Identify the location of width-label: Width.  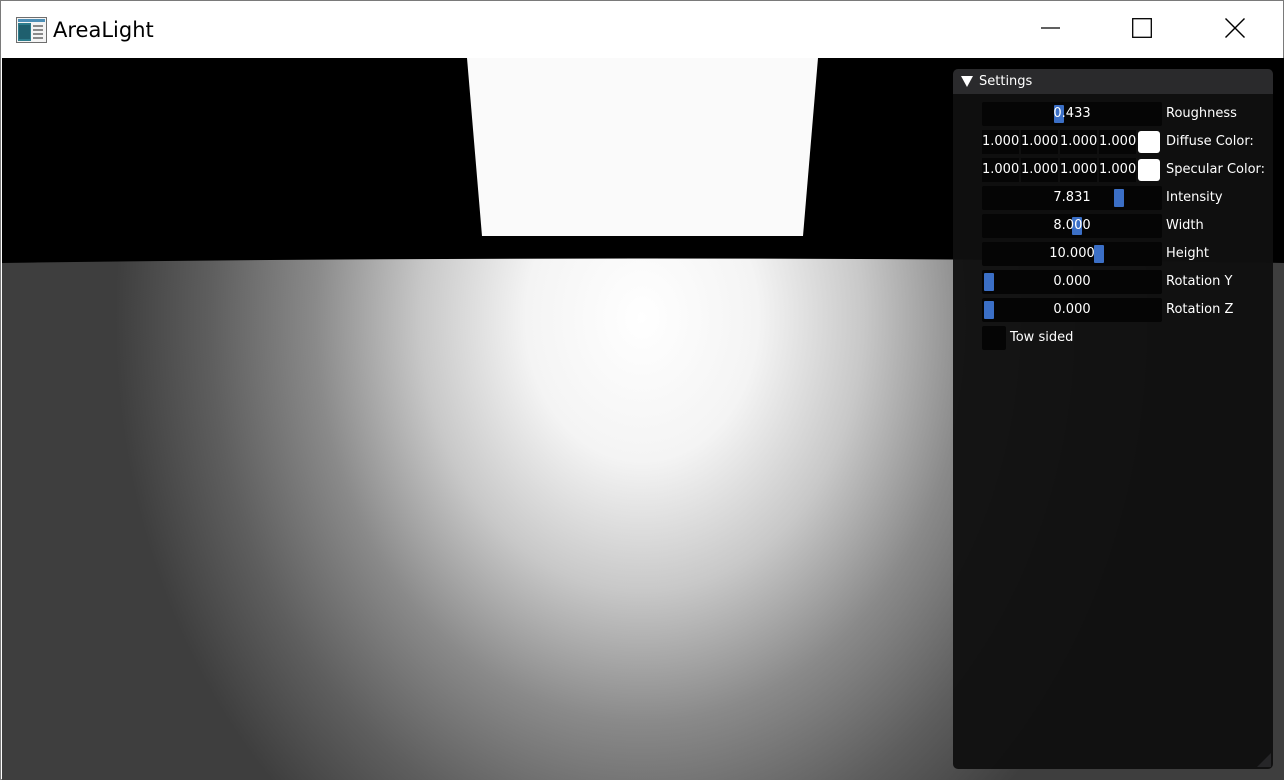
(1185, 225).